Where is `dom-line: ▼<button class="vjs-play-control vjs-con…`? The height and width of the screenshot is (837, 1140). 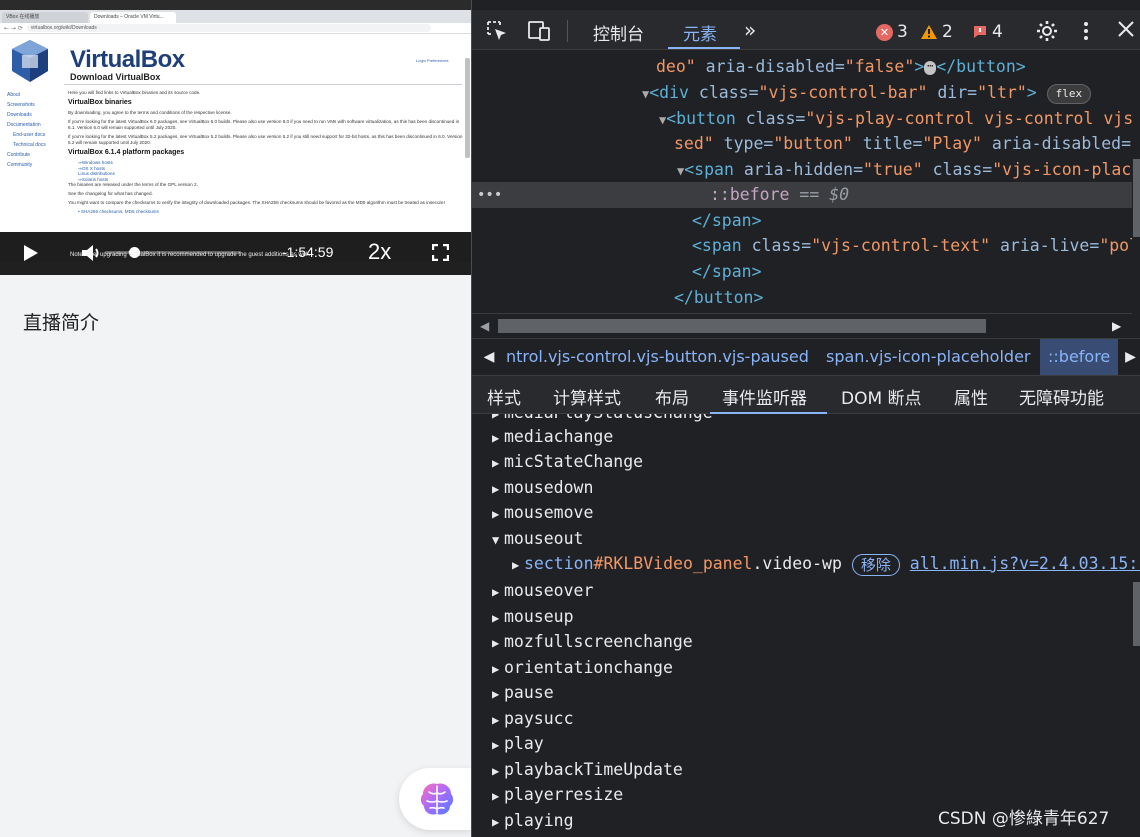 dom-line: ▼<button class="vjs-play-control vjs-con… is located at coordinates (896, 119).